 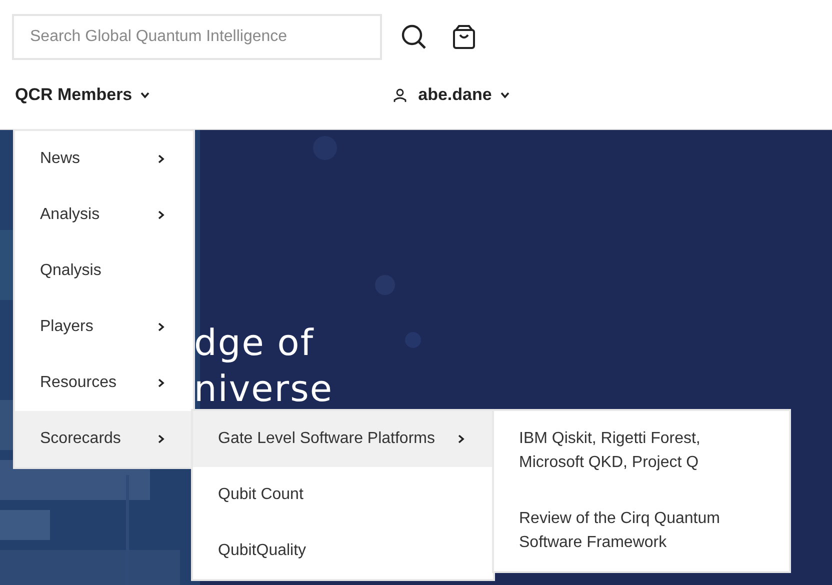 I want to click on submenu-item: Gate Level Software Platforms, so click(x=343, y=439).